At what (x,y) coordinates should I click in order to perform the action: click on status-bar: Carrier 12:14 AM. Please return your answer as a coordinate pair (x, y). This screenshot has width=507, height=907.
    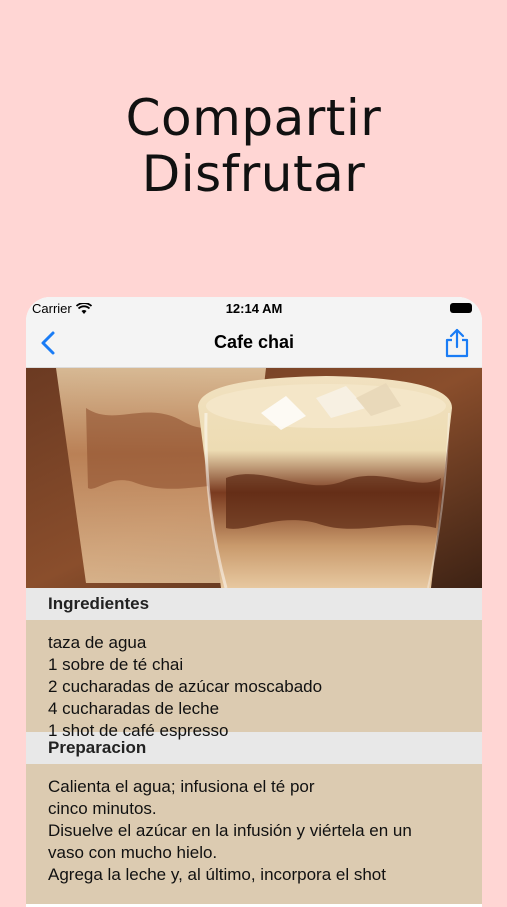
    Looking at the image, I should click on (254, 308).